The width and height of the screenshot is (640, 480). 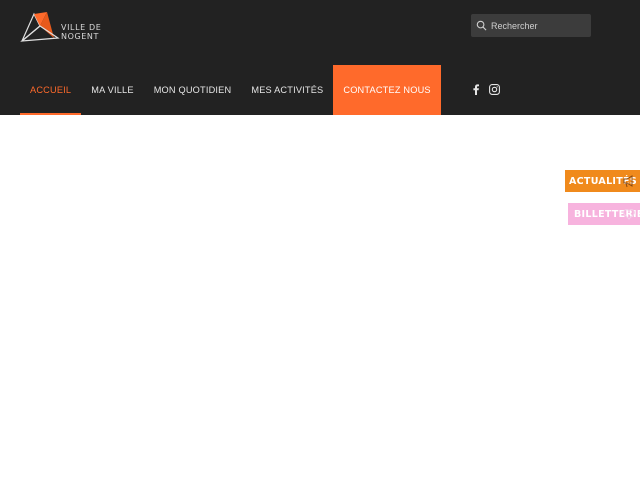 What do you see at coordinates (536, 25) in the screenshot?
I see `search-input` at bounding box center [536, 25].